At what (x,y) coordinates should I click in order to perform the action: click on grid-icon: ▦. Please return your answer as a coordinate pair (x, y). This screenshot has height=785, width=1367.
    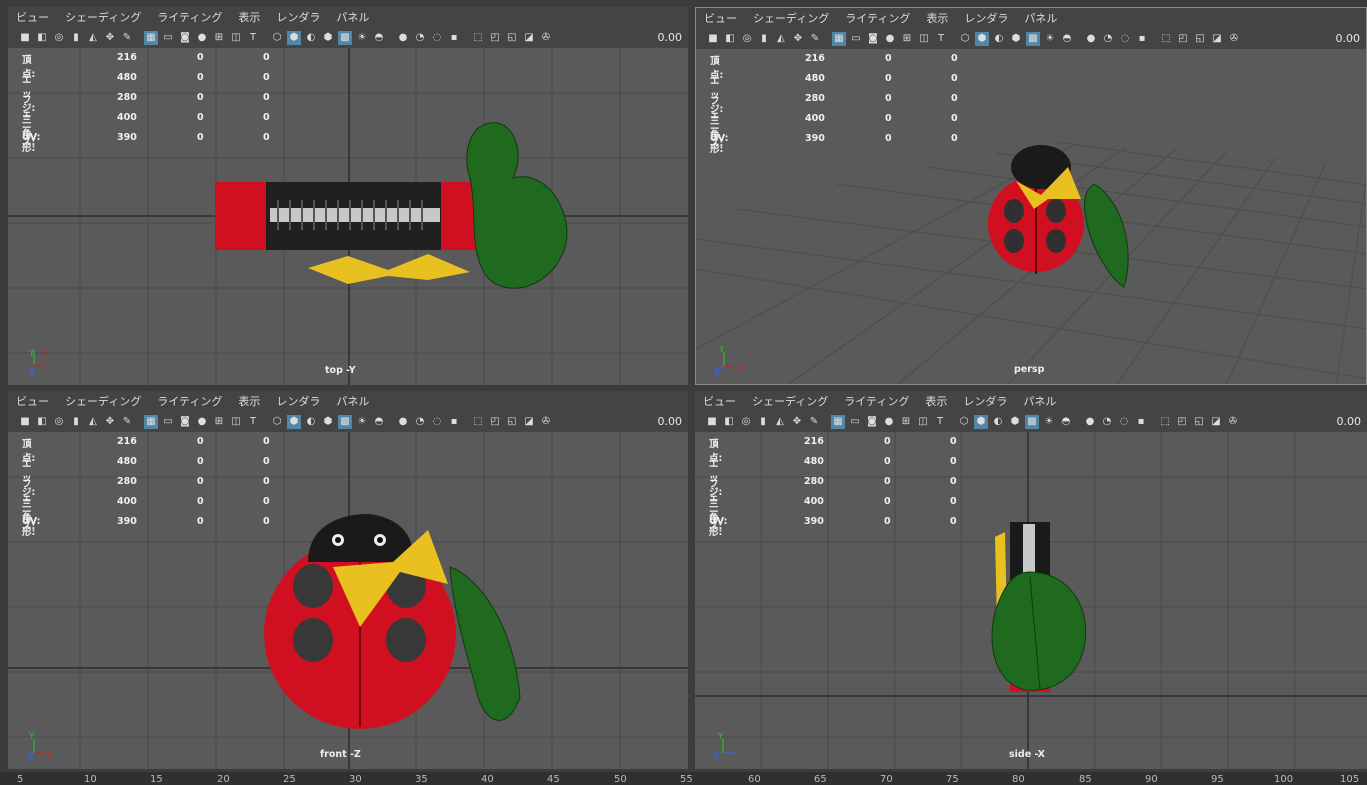
    Looking at the image, I should click on (151, 421).